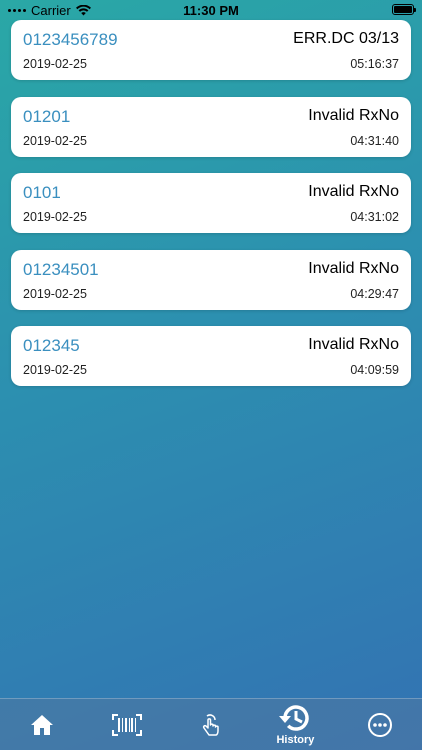  I want to click on battery-icon, so click(404, 9).